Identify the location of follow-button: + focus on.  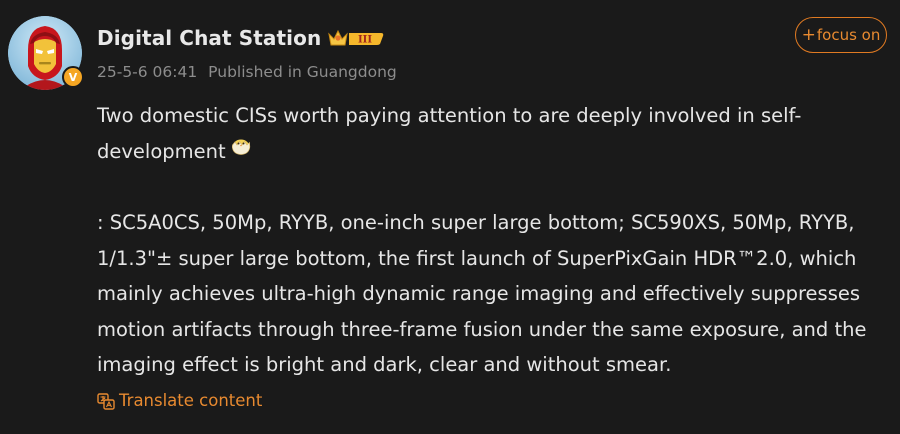
(841, 35).